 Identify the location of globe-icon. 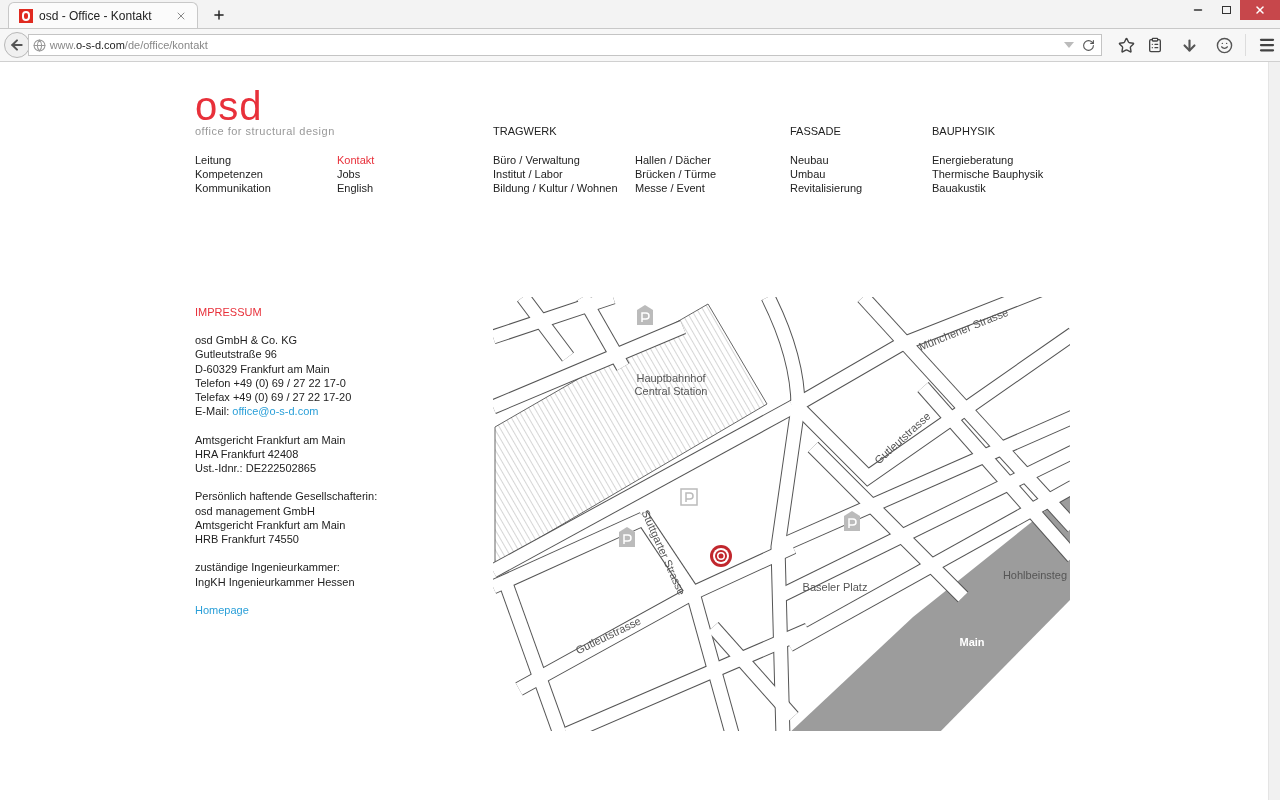
(39, 45).